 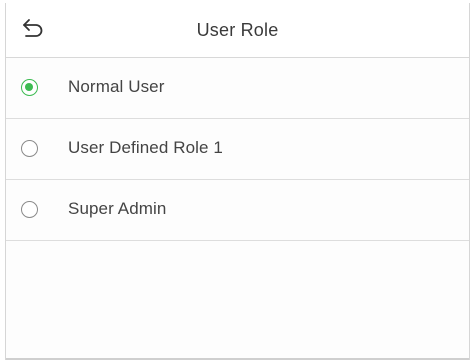 What do you see at coordinates (145, 147) in the screenshot?
I see `option-label: User Defined Role 1` at bounding box center [145, 147].